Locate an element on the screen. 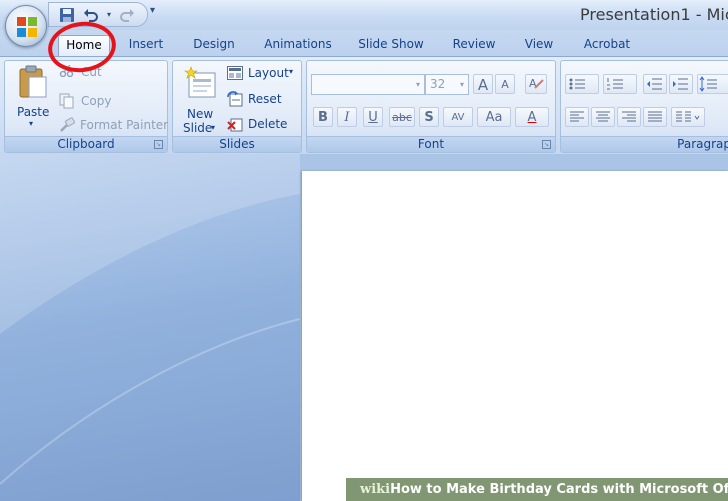 This screenshot has height=501, width=728. tab-insert: Insert is located at coordinates (146, 45).